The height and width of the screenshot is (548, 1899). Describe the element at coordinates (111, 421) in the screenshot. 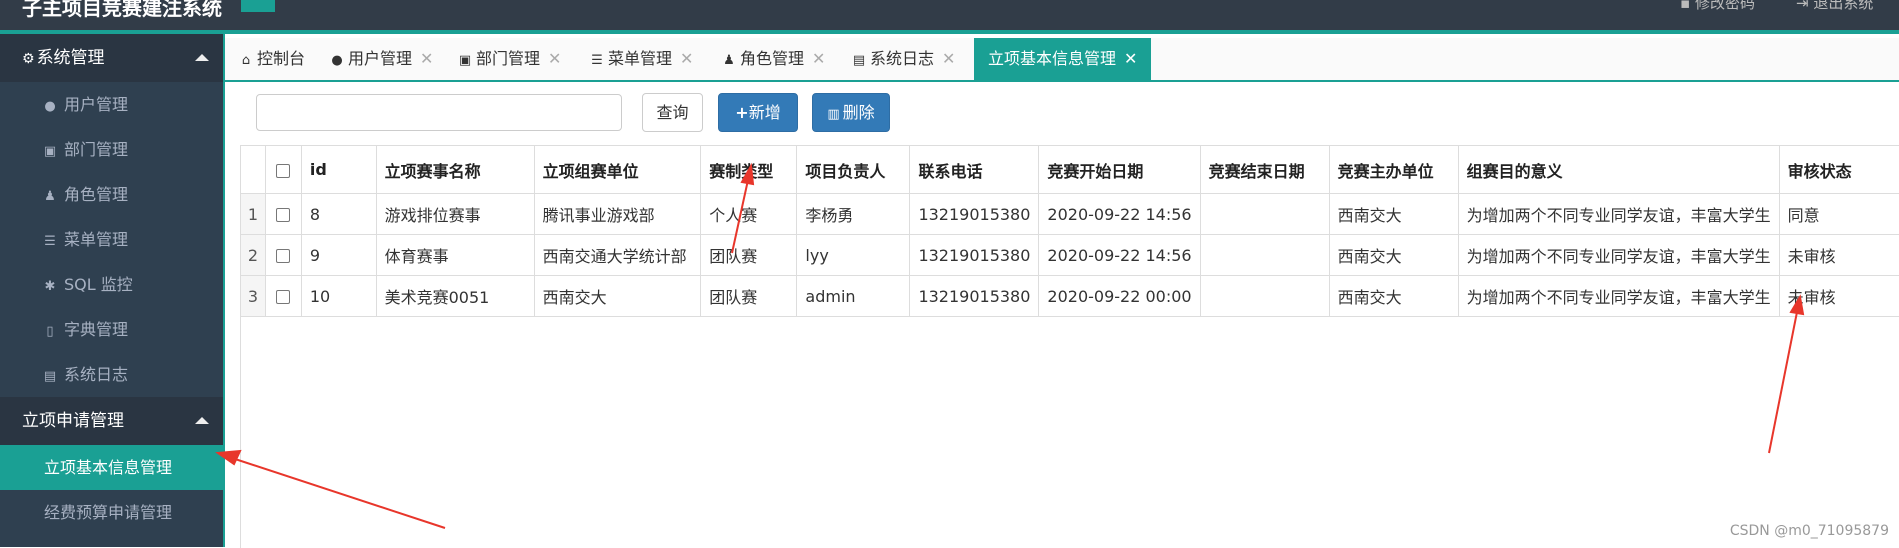

I see `sidebar-group-project-application: 立项申请管理` at that location.